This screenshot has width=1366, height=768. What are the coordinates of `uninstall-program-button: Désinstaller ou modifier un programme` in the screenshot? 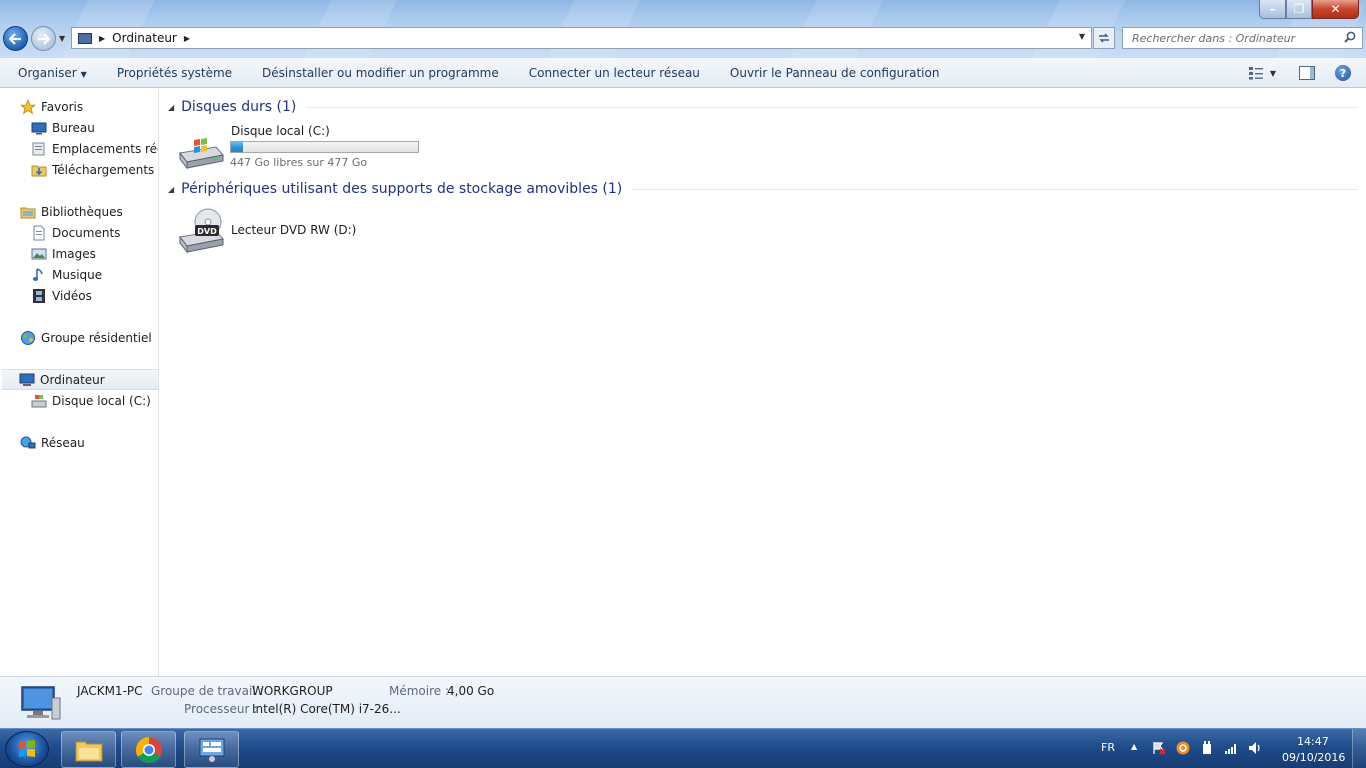 It's located at (380, 73).